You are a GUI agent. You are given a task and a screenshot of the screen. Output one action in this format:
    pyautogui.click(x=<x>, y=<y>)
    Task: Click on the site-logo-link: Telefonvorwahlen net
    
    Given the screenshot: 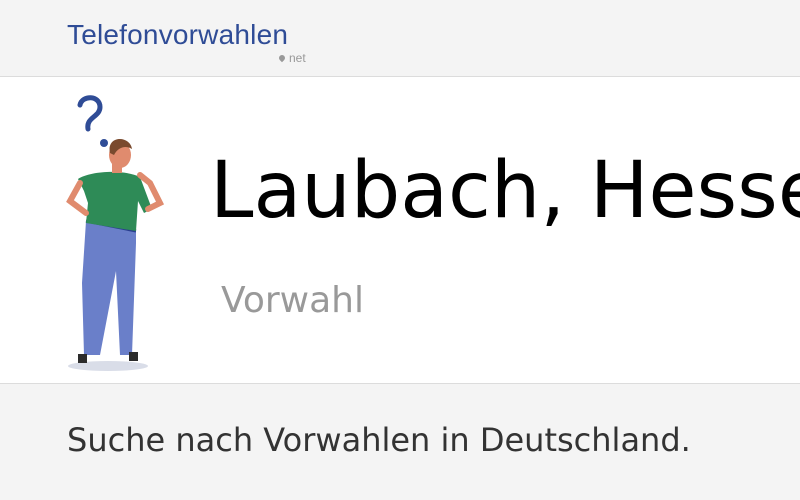 What is the action you would take?
    pyautogui.click(x=186, y=41)
    